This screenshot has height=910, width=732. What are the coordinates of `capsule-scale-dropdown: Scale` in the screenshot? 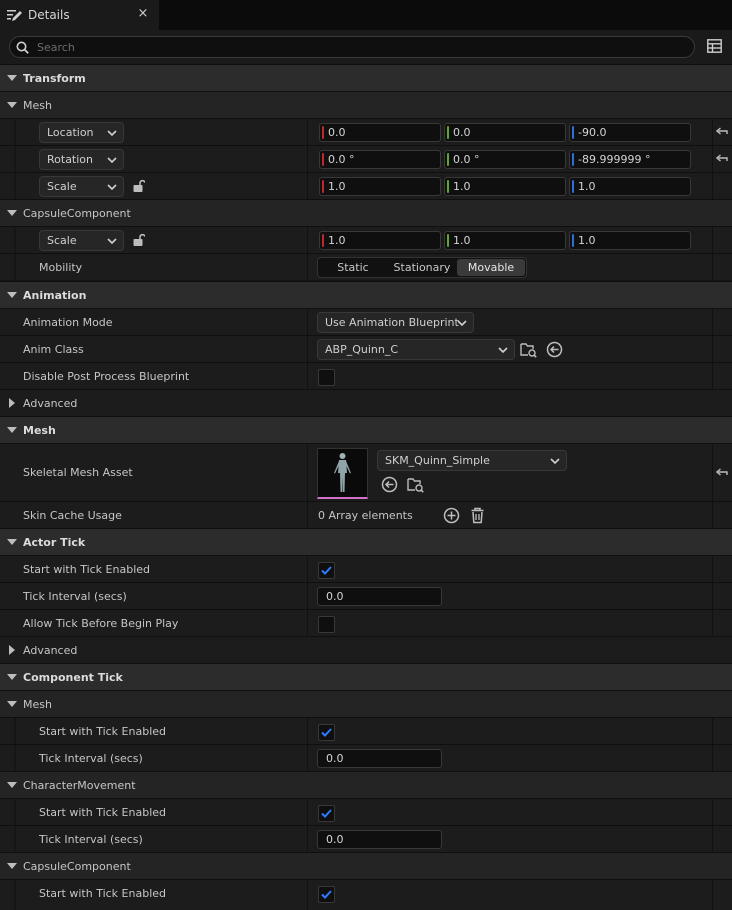 It's located at (81, 240).